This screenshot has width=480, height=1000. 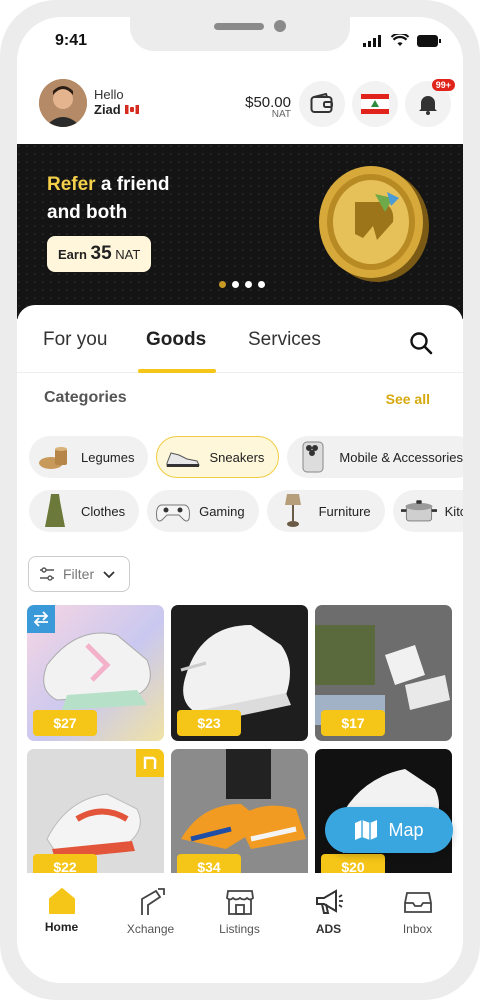 I want to click on wallet-button, so click(x=322, y=104).